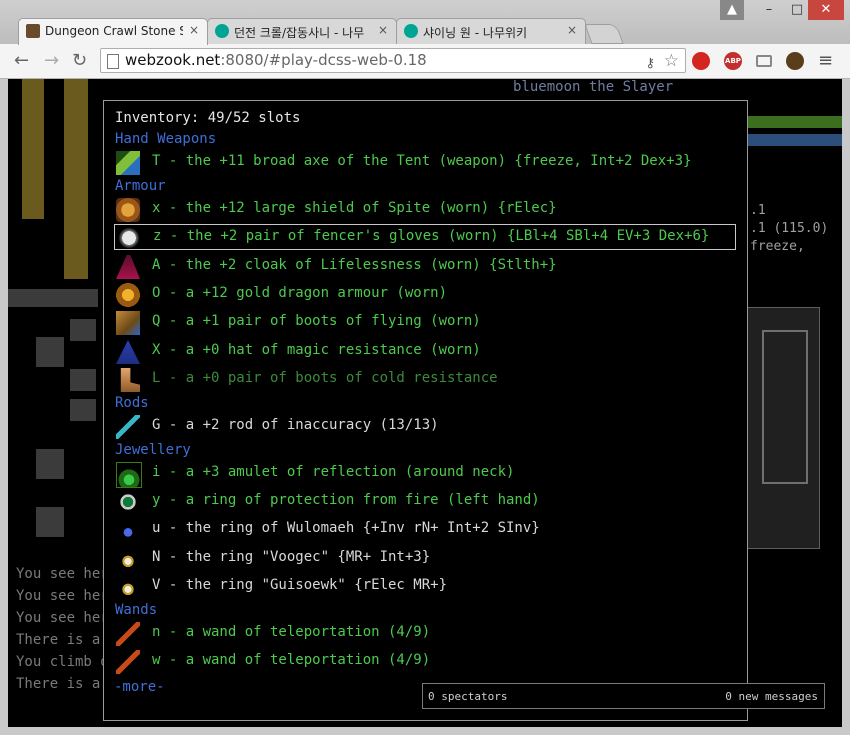 The image size is (850, 735). Describe the element at coordinates (650, 63) in the screenshot. I see `key-icon: ⚷` at that location.